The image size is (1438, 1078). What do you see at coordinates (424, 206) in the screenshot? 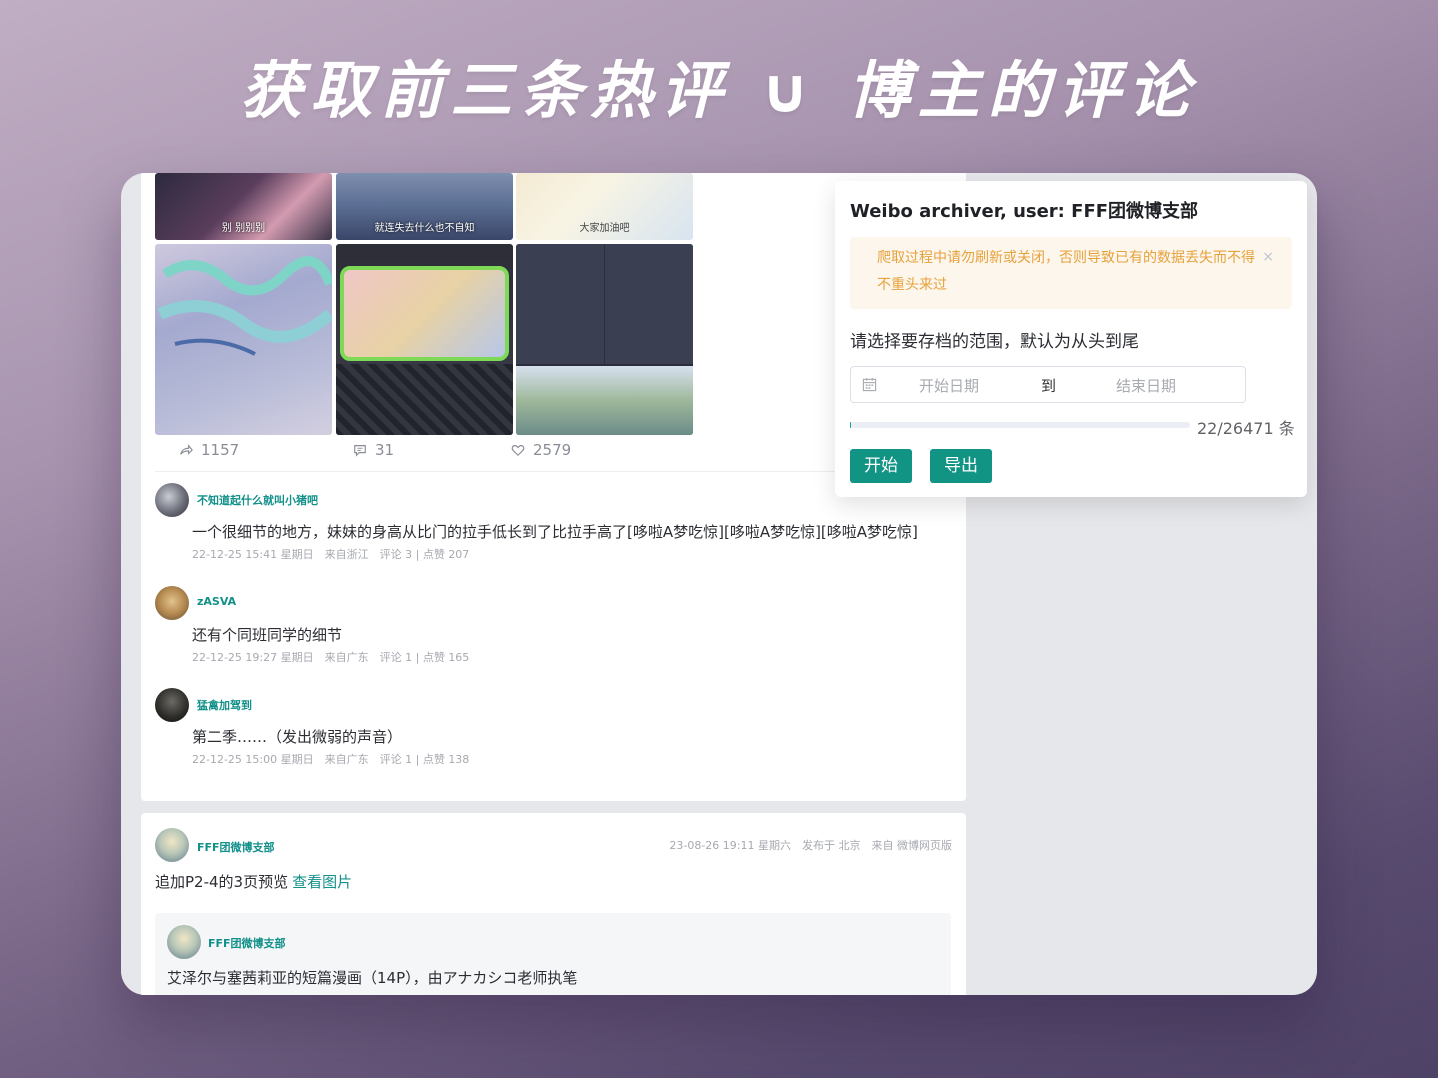
I see `post-image-2: 就连失去什么也不自知` at bounding box center [424, 206].